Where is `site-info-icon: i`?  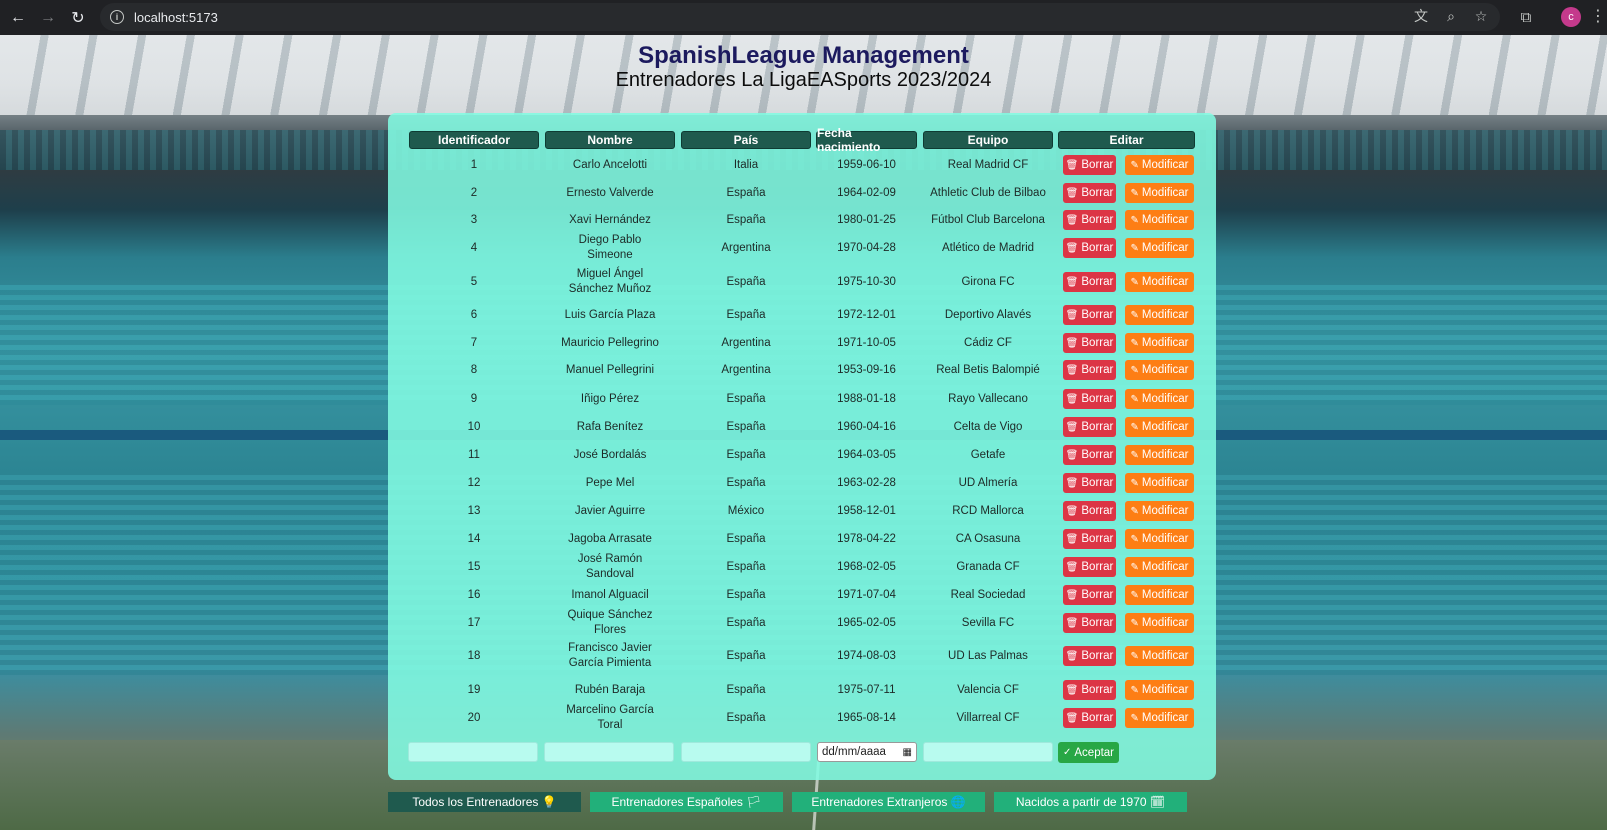 site-info-icon: i is located at coordinates (117, 17).